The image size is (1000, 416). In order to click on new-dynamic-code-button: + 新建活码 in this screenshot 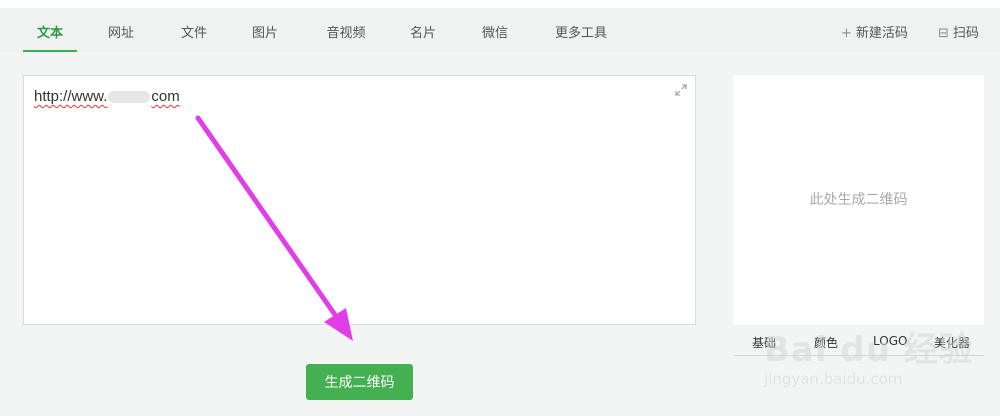, I will do `click(874, 34)`.